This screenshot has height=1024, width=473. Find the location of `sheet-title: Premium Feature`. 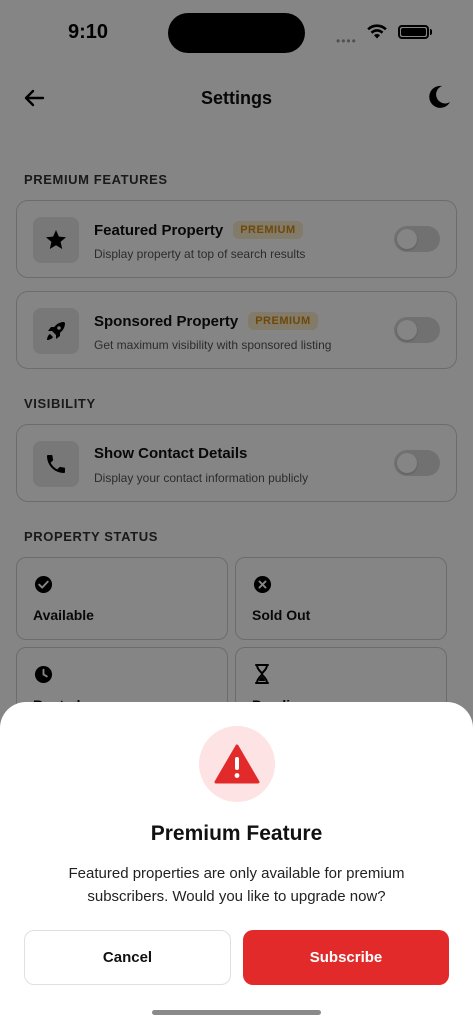

sheet-title: Premium Feature is located at coordinates (236, 833).